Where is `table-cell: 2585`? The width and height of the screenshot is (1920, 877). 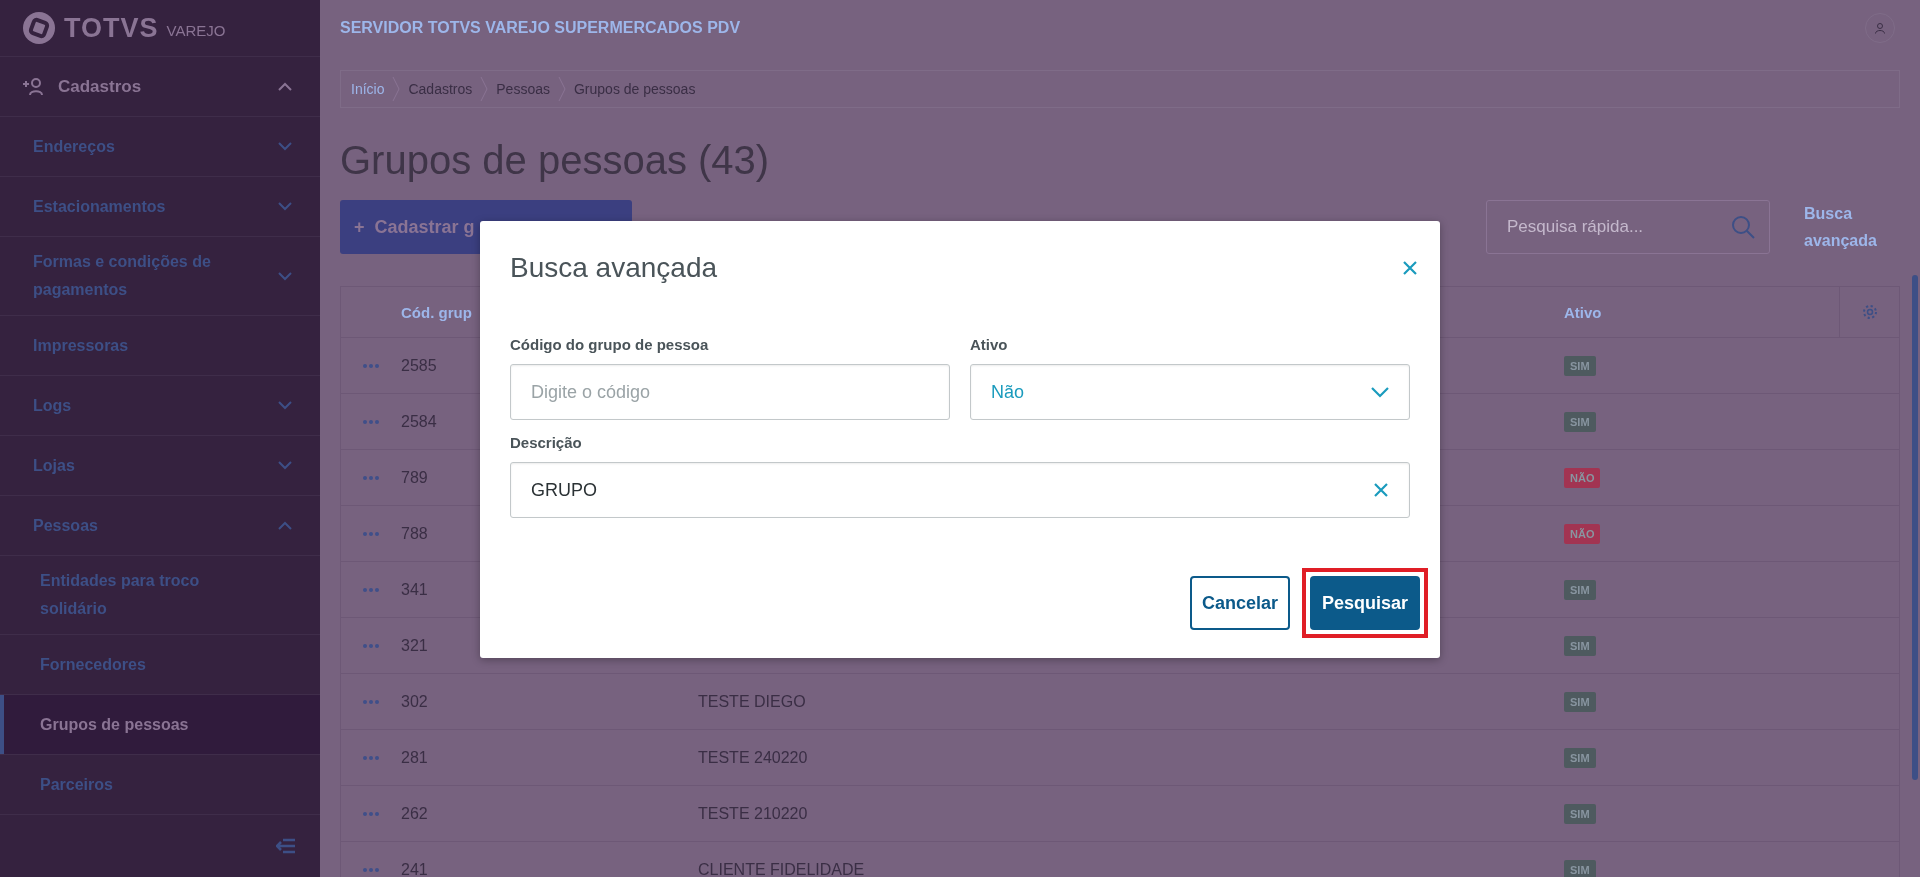
table-cell: 2585 is located at coordinates (419, 365).